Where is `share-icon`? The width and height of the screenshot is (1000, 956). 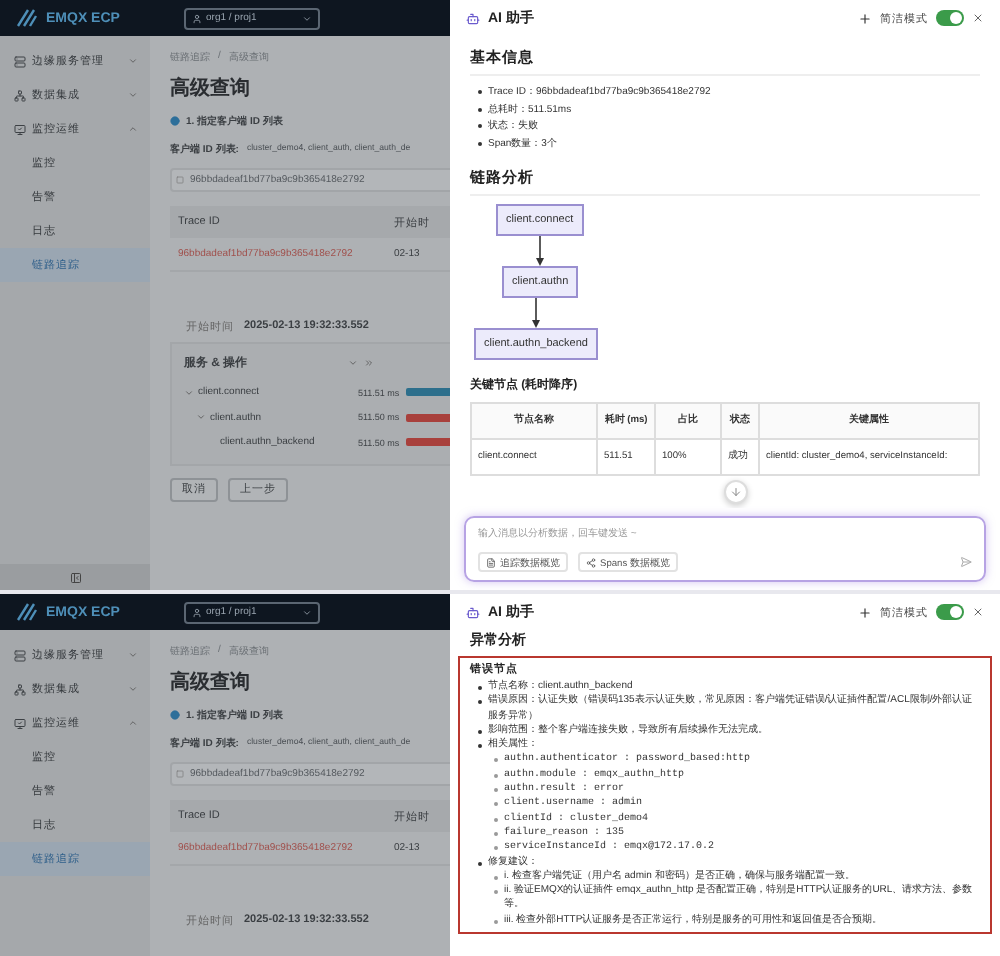 share-icon is located at coordinates (591, 562).